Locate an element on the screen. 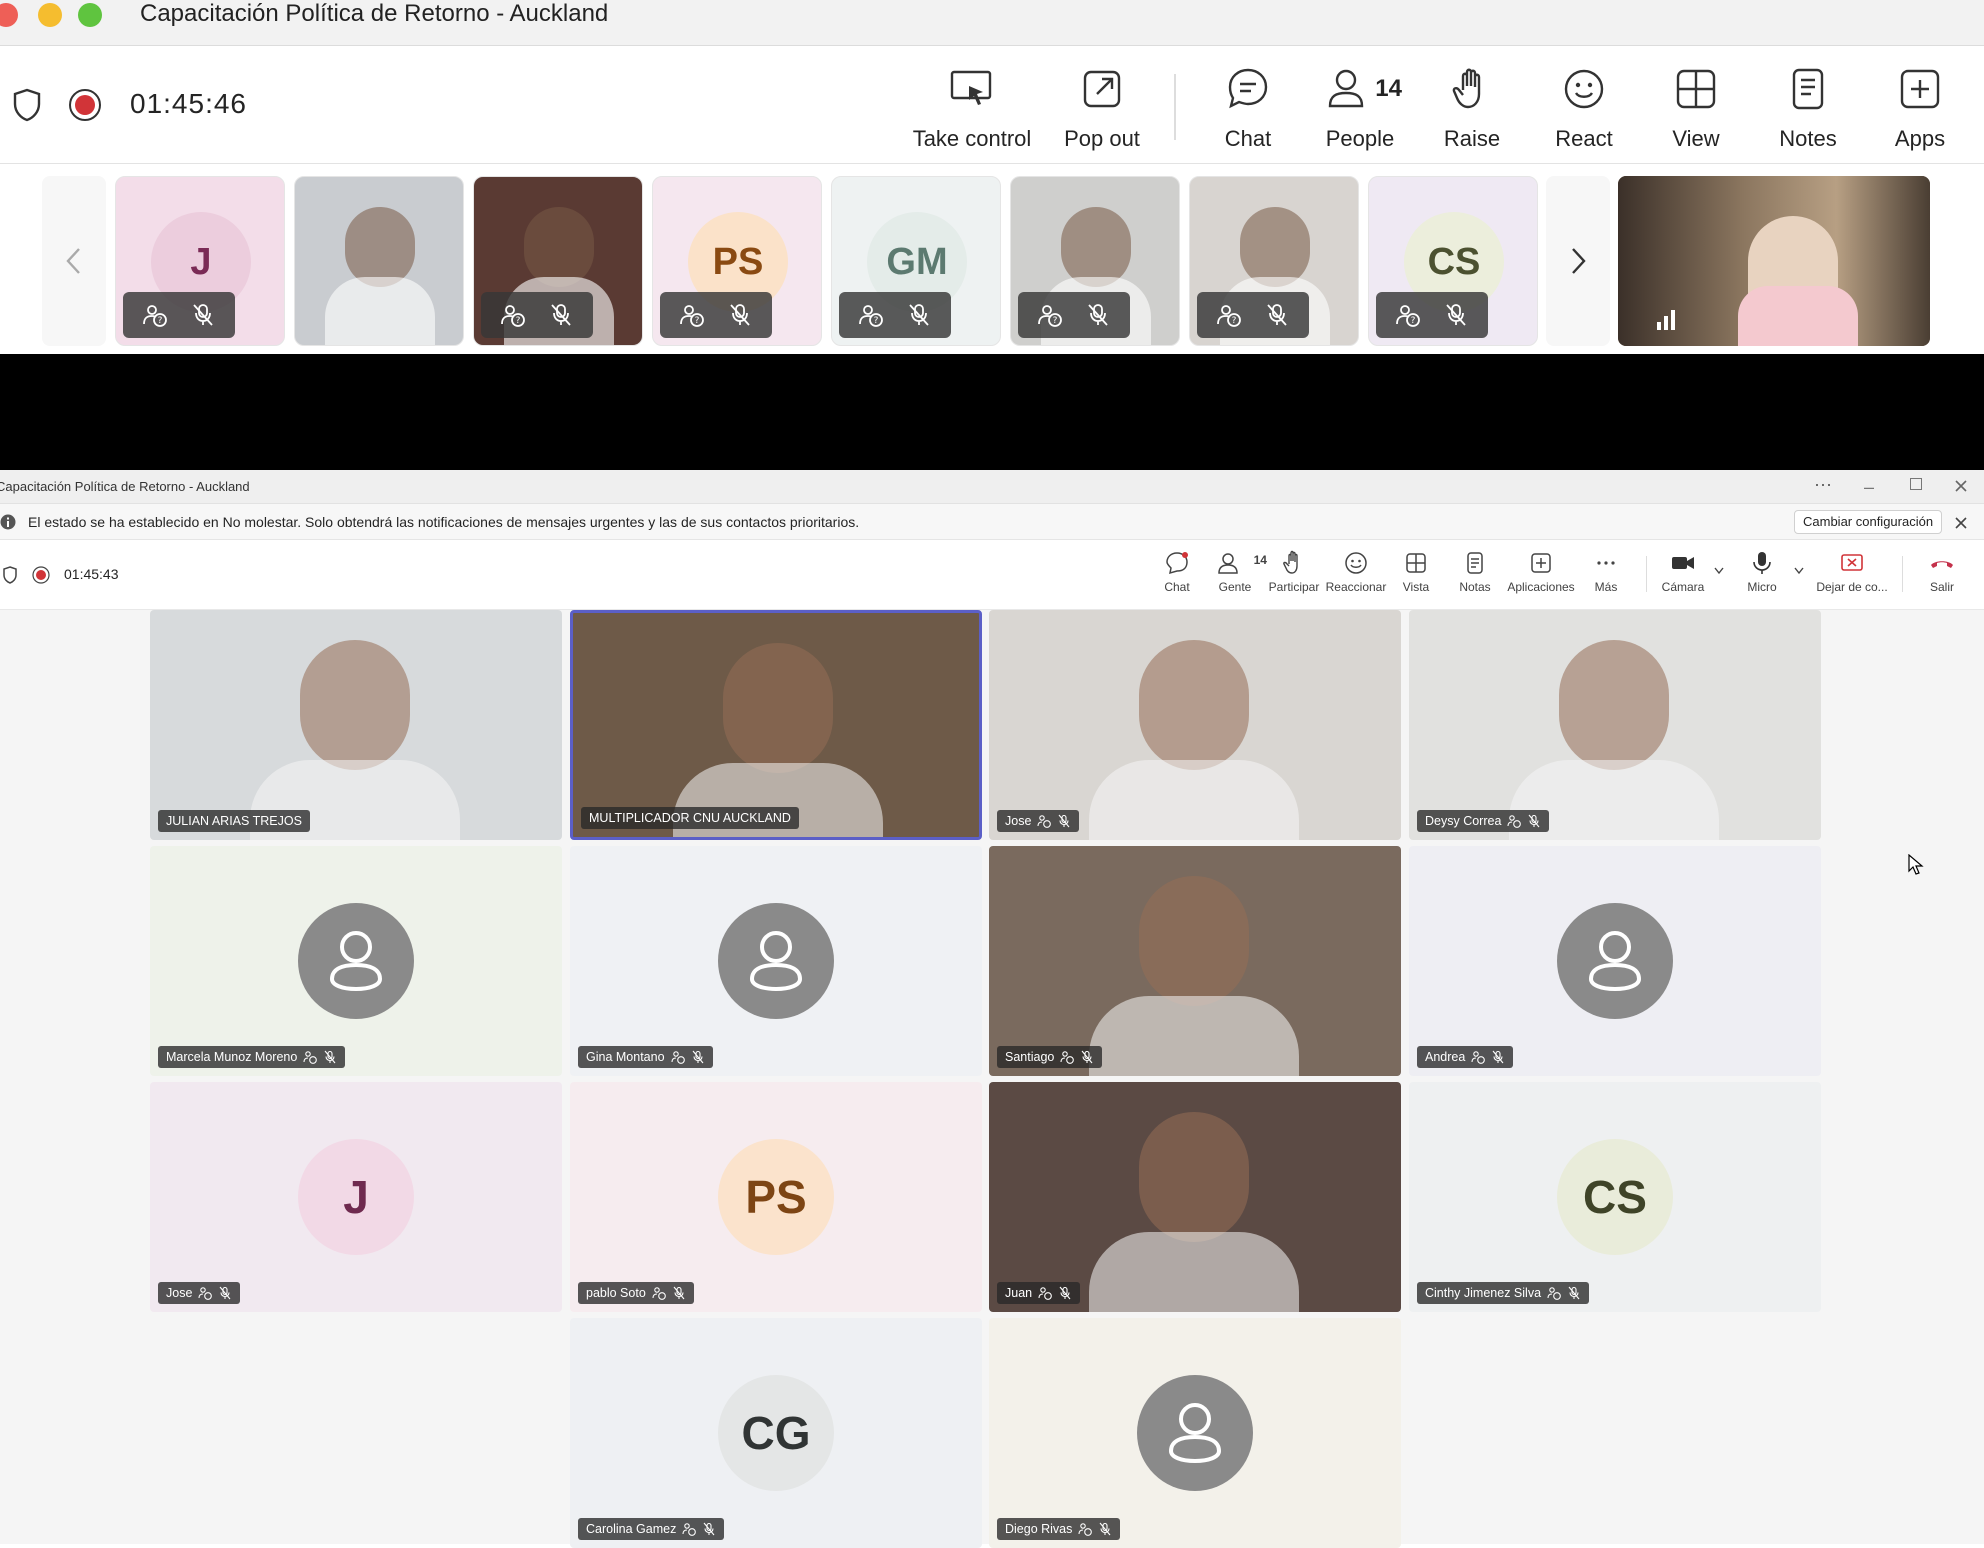  apps-button: Apps is located at coordinates (1920, 112).